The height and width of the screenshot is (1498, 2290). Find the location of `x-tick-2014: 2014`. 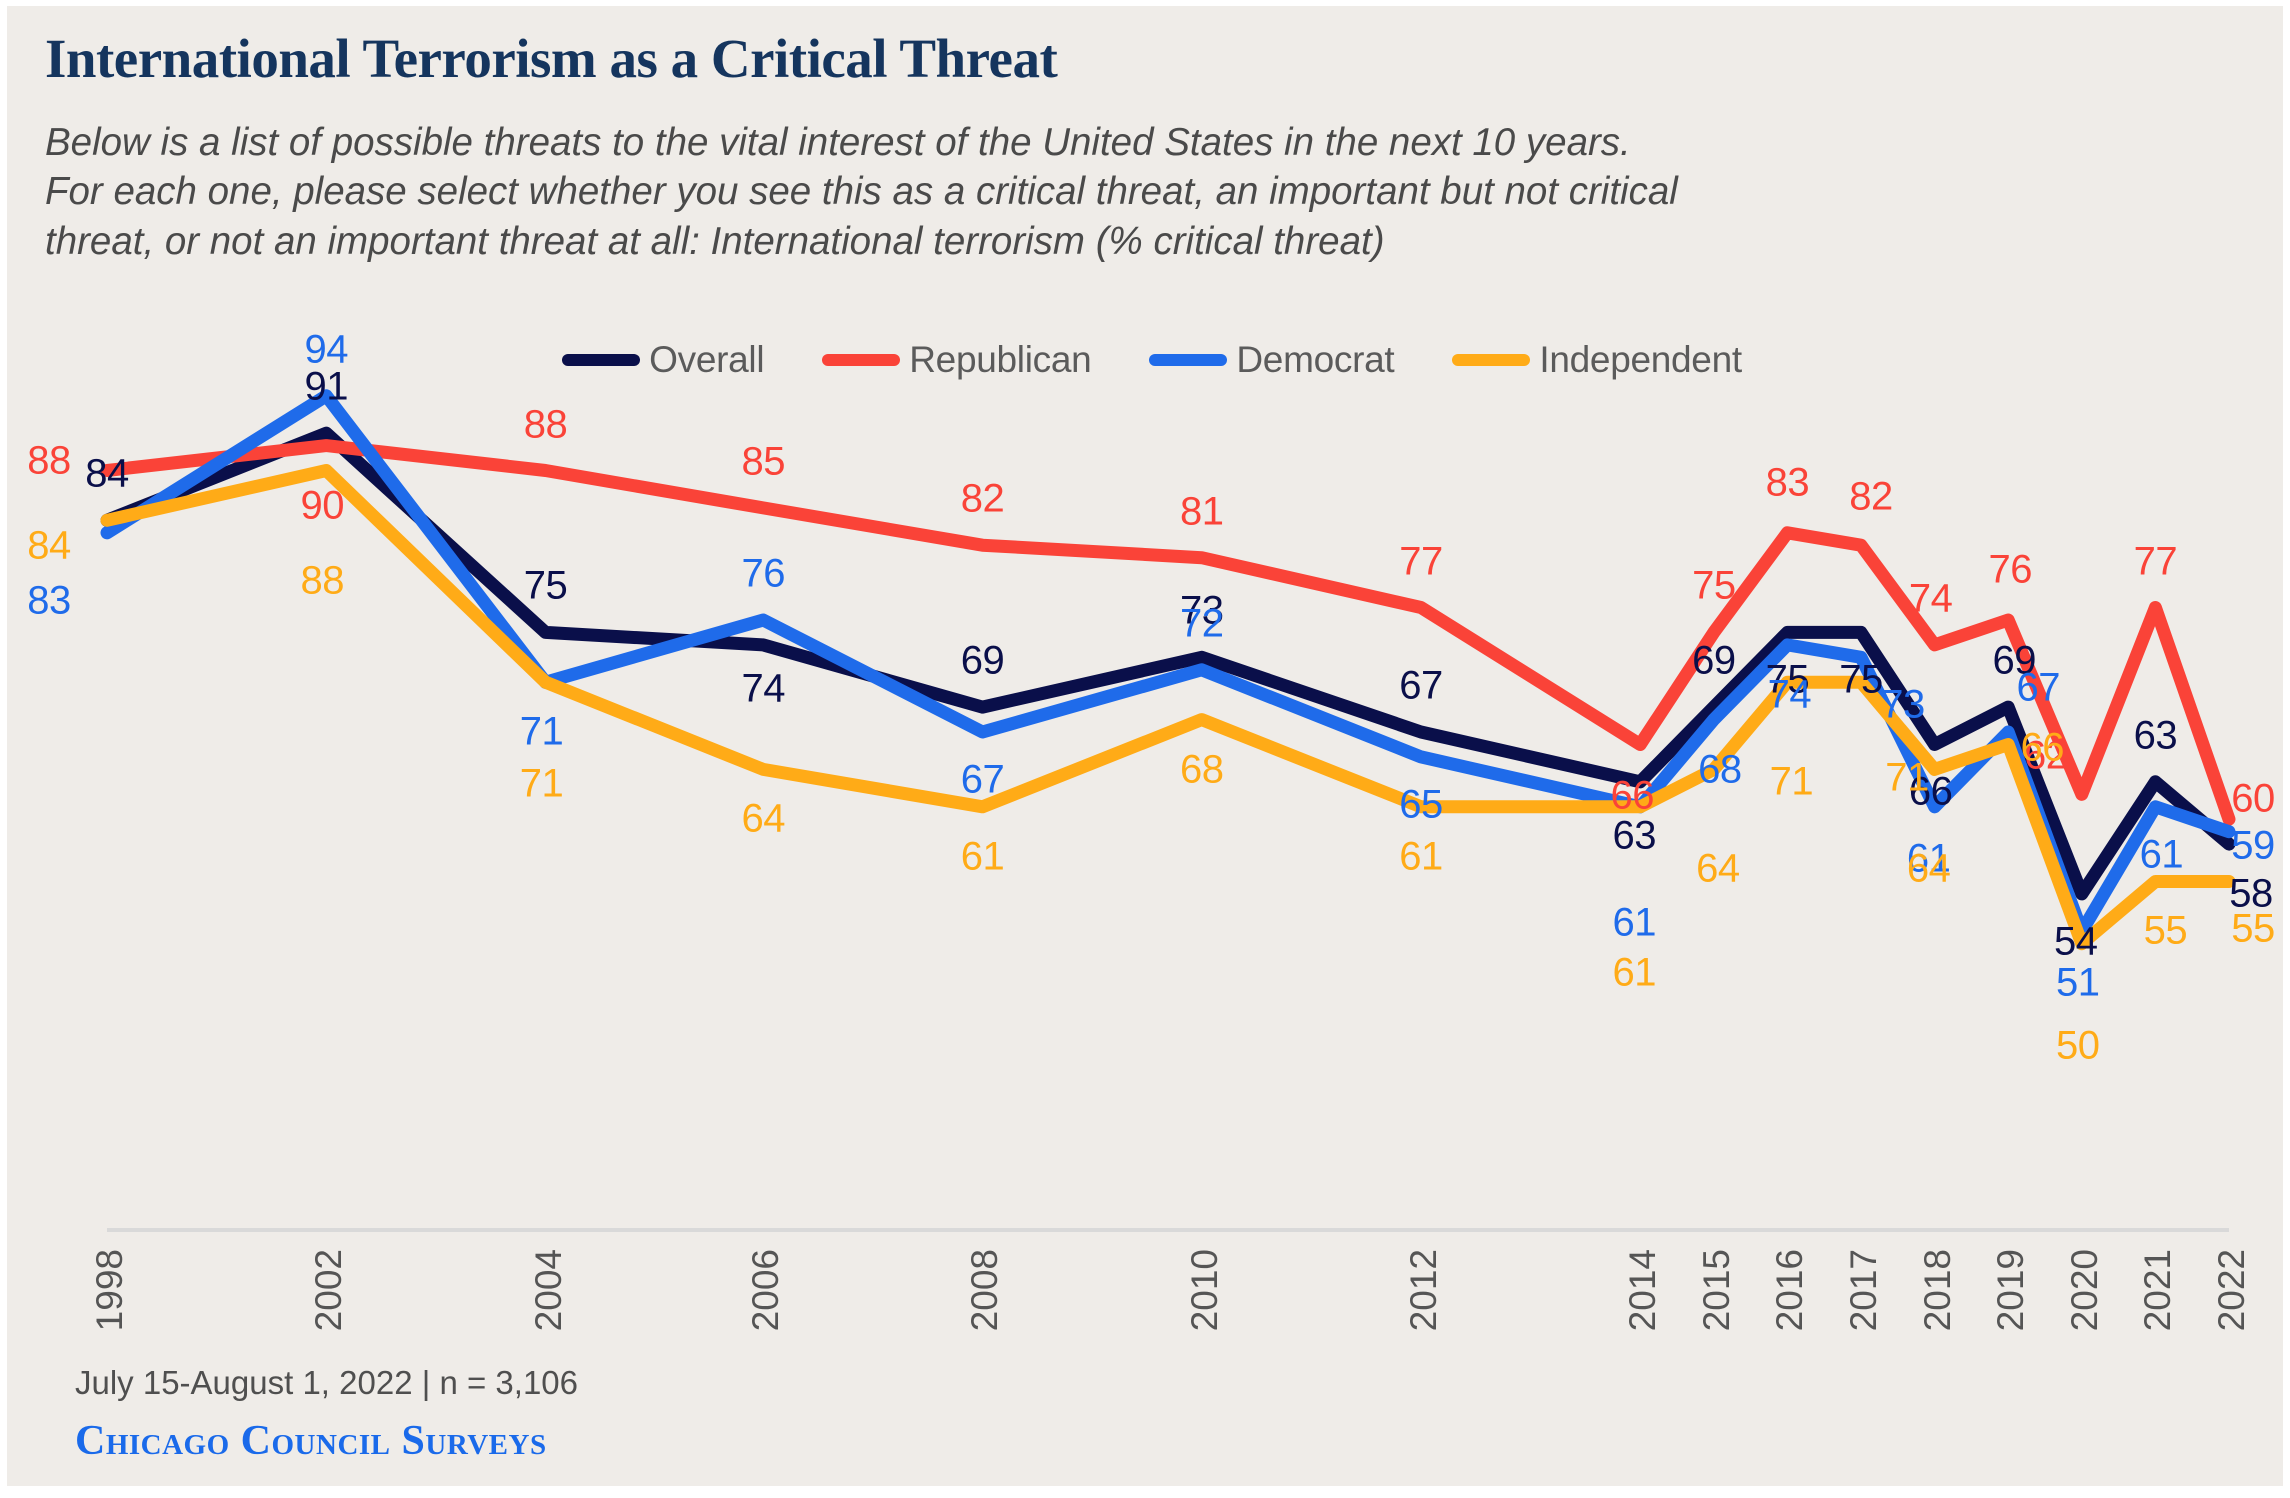

x-tick-2014: 2014 is located at coordinates (1643, 1290).